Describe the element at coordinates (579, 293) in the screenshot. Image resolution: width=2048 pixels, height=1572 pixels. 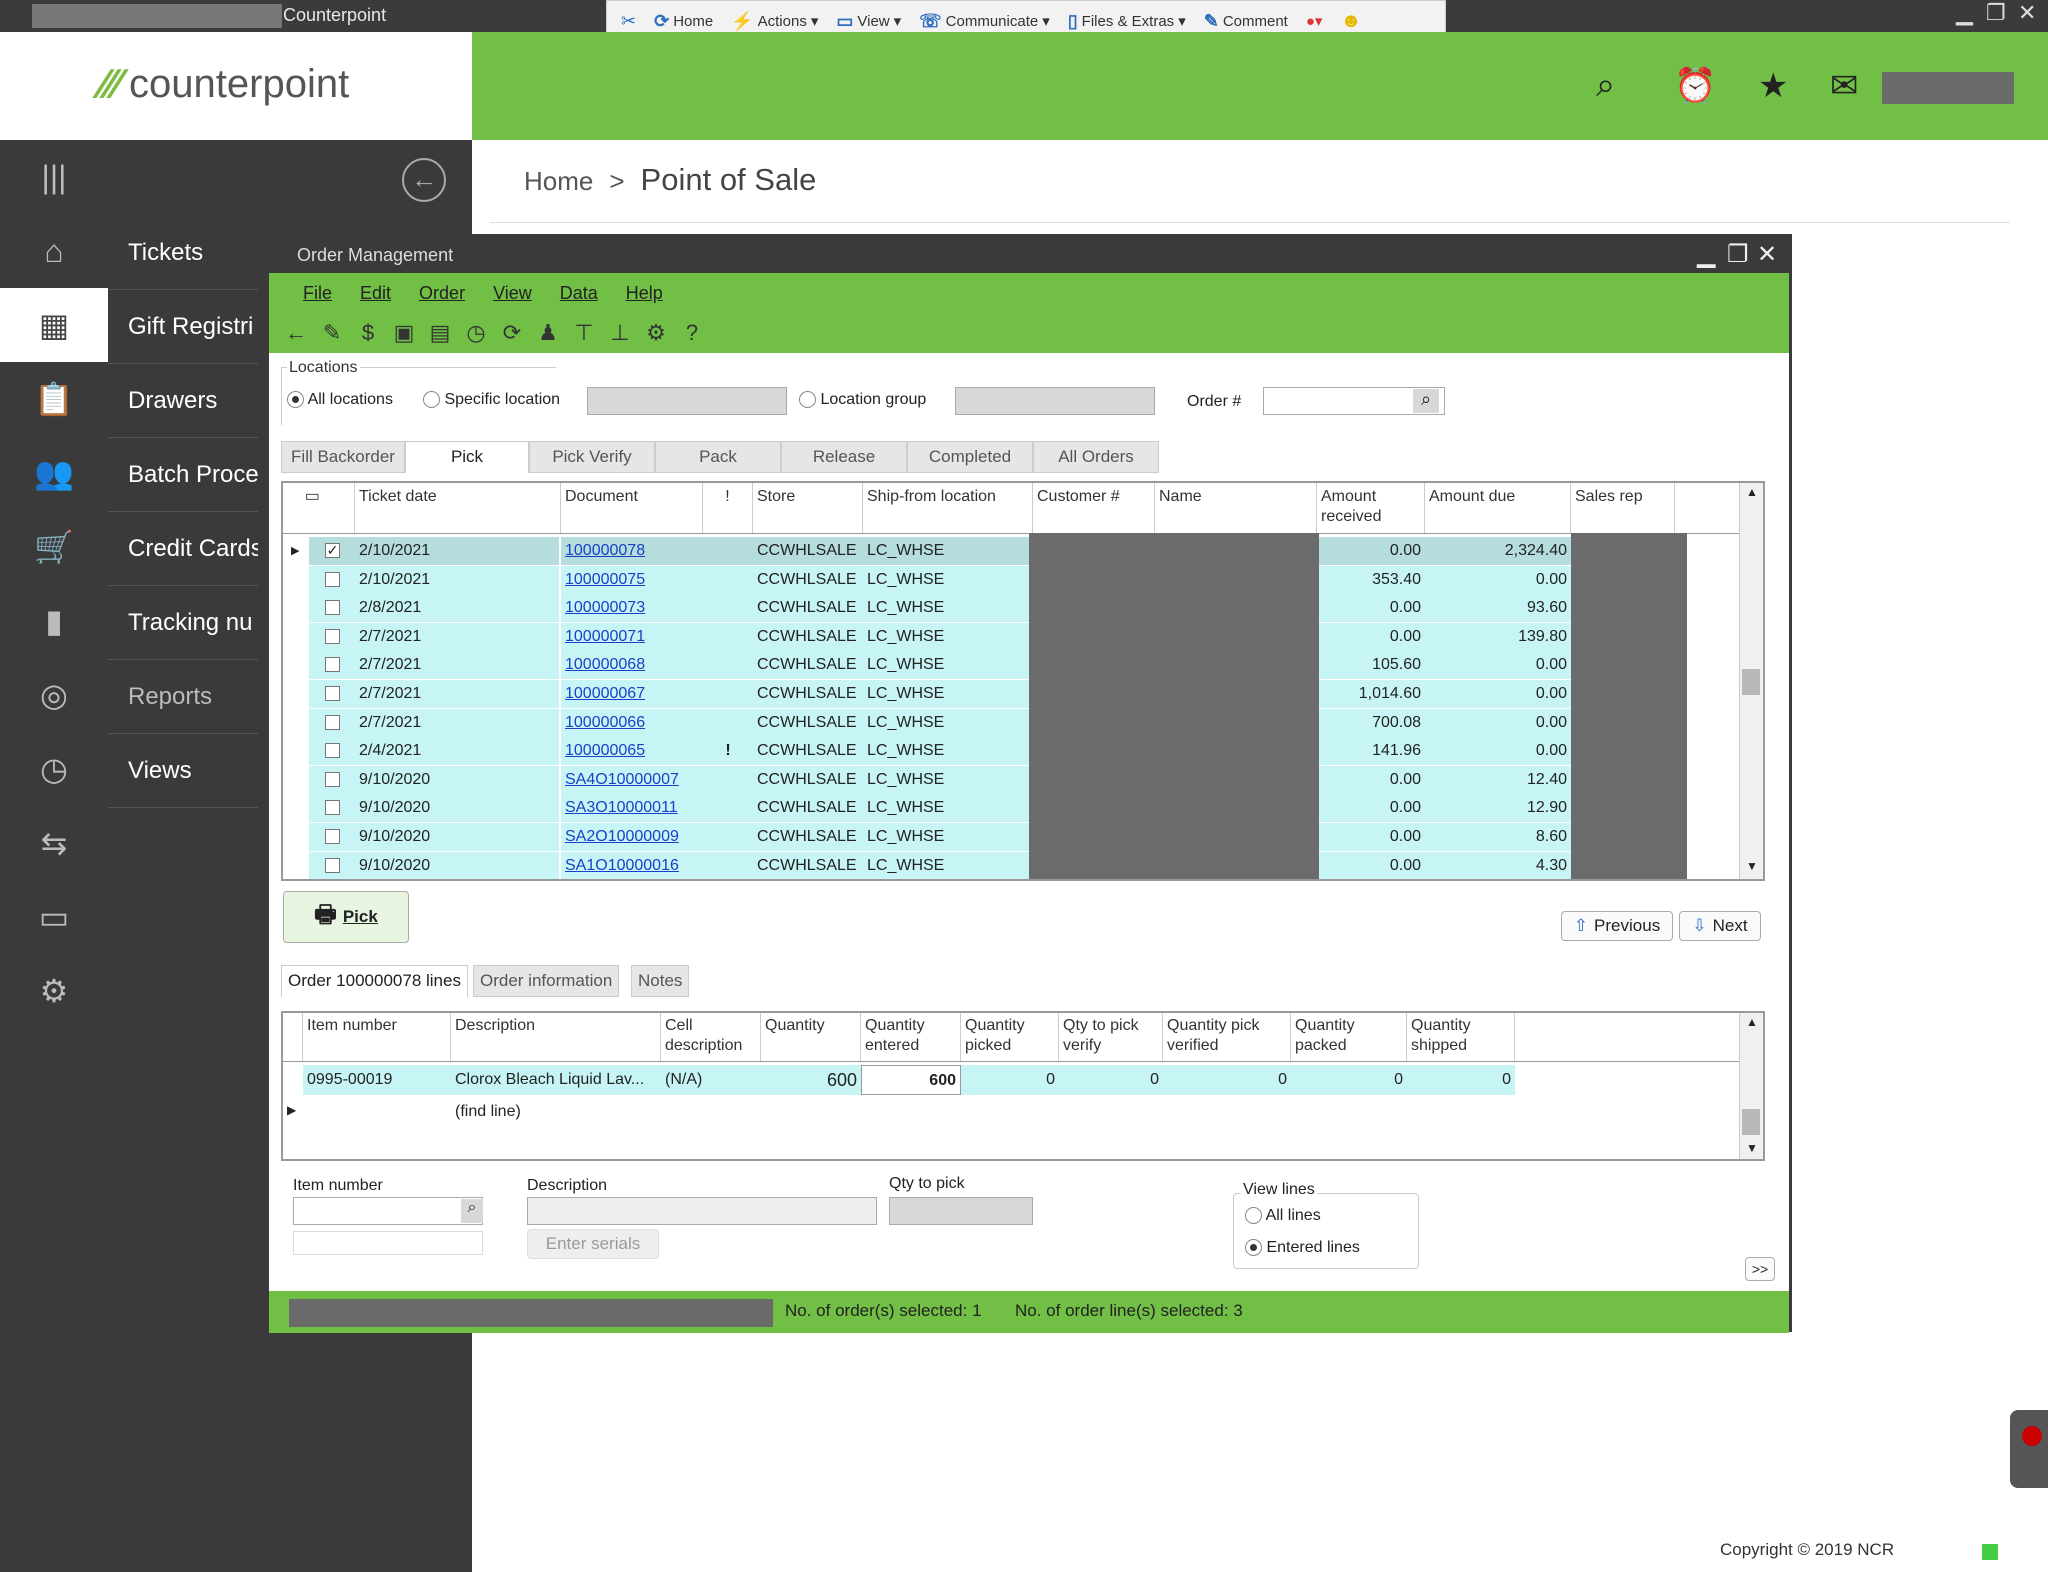
I see `menu-data: Data` at that location.